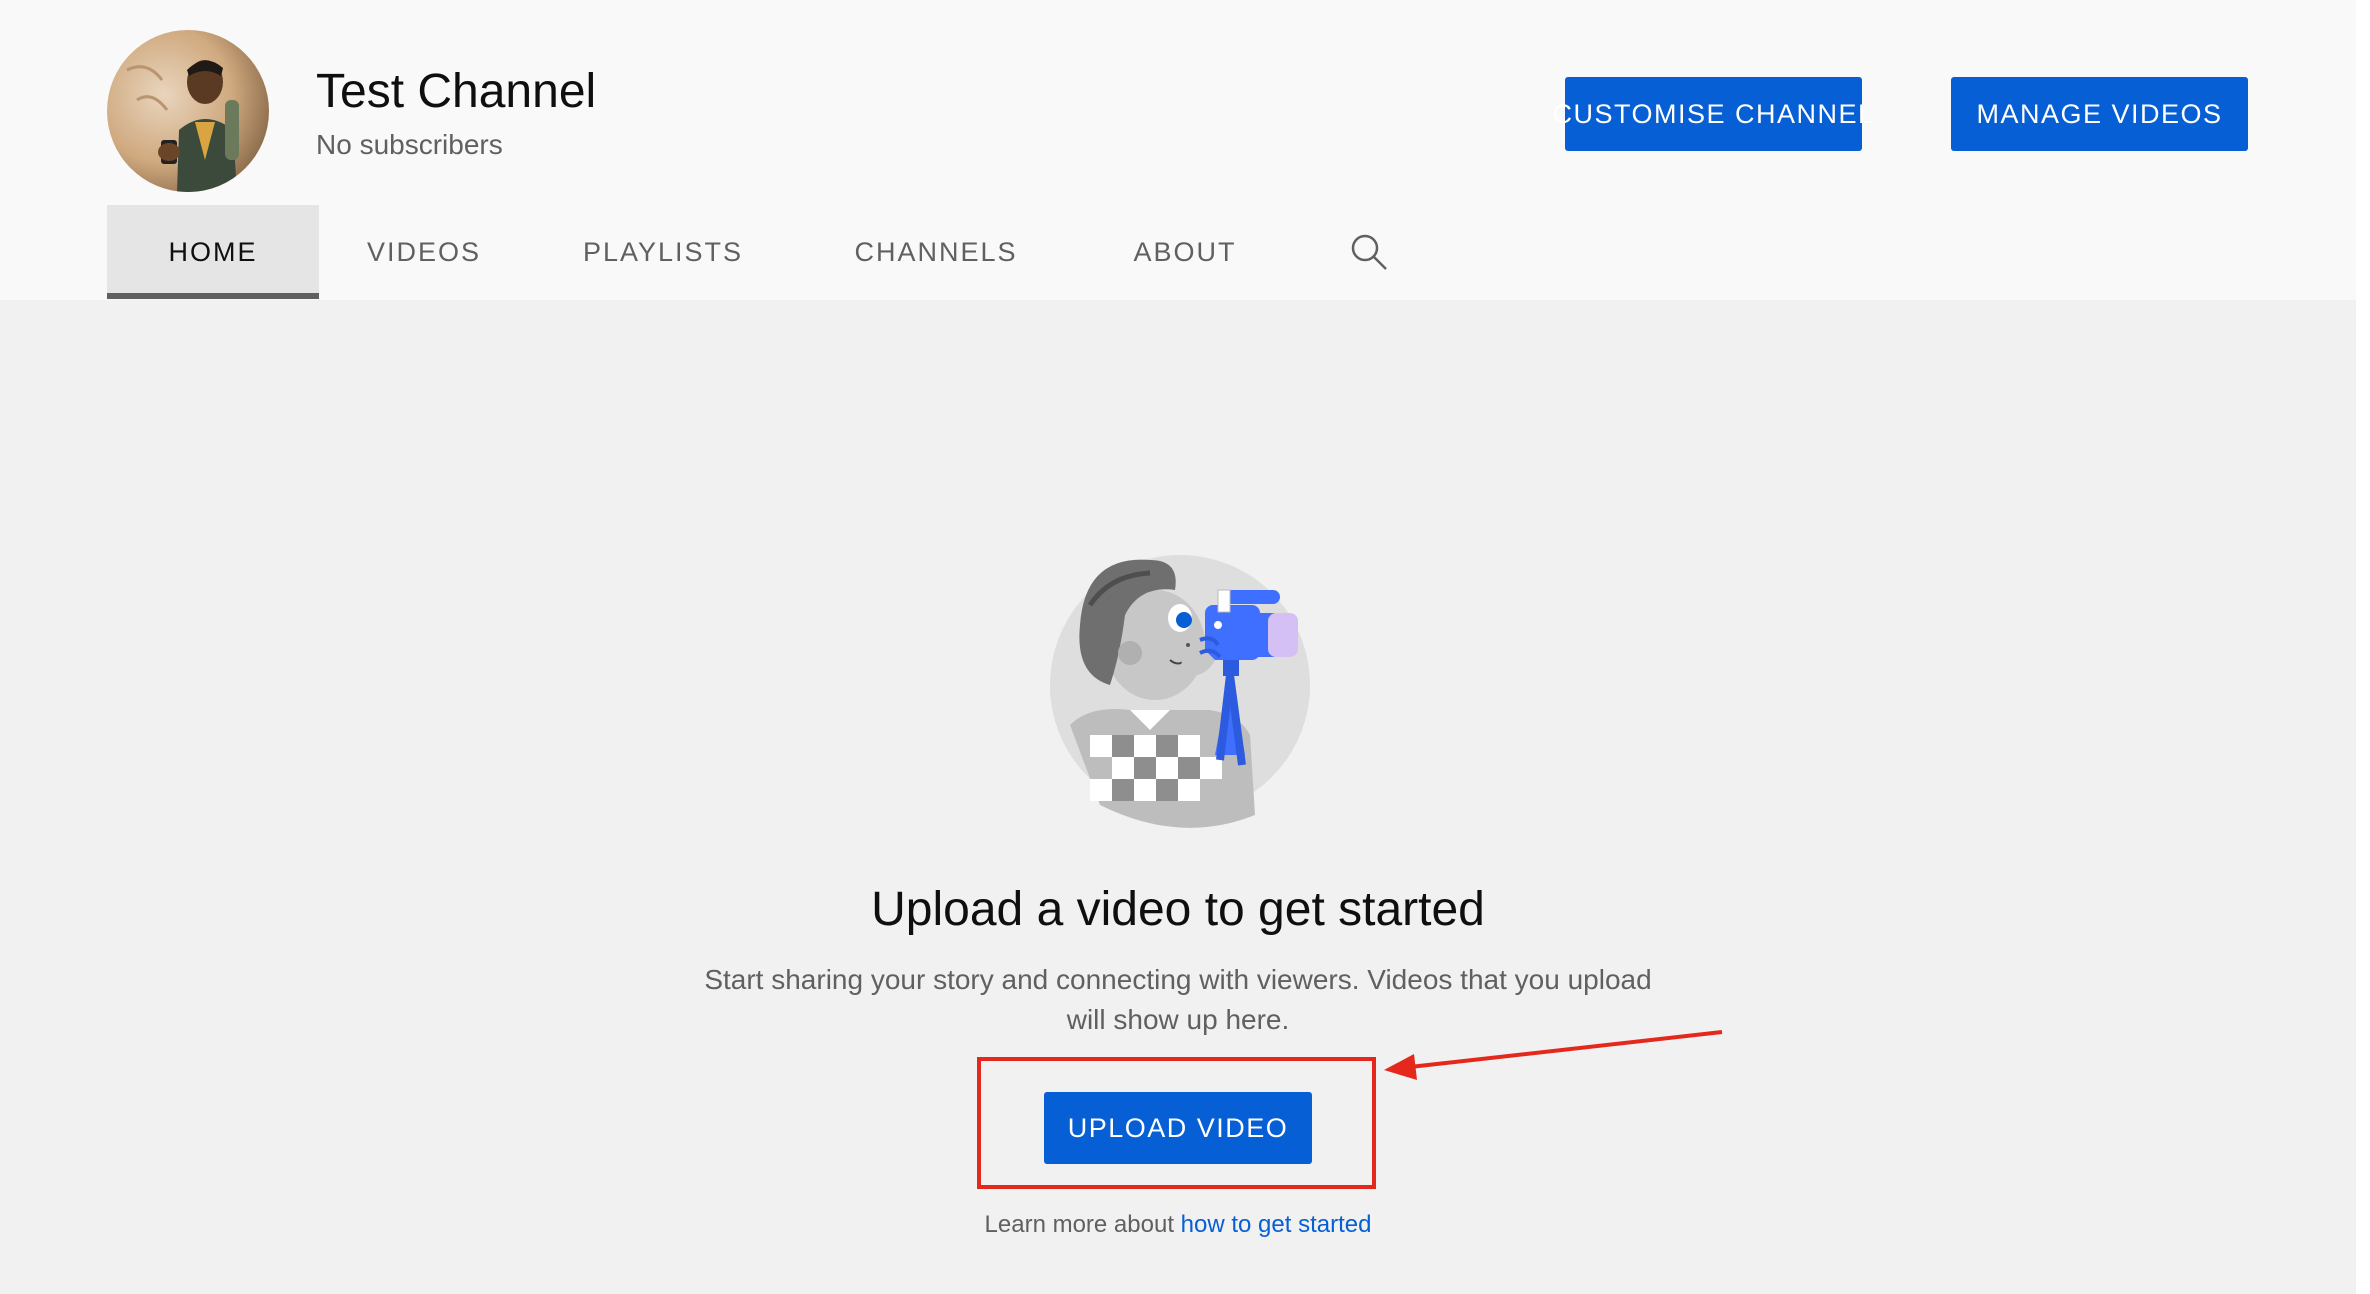 This screenshot has width=2370, height=1294. I want to click on channel-name: Test Channel, so click(456, 91).